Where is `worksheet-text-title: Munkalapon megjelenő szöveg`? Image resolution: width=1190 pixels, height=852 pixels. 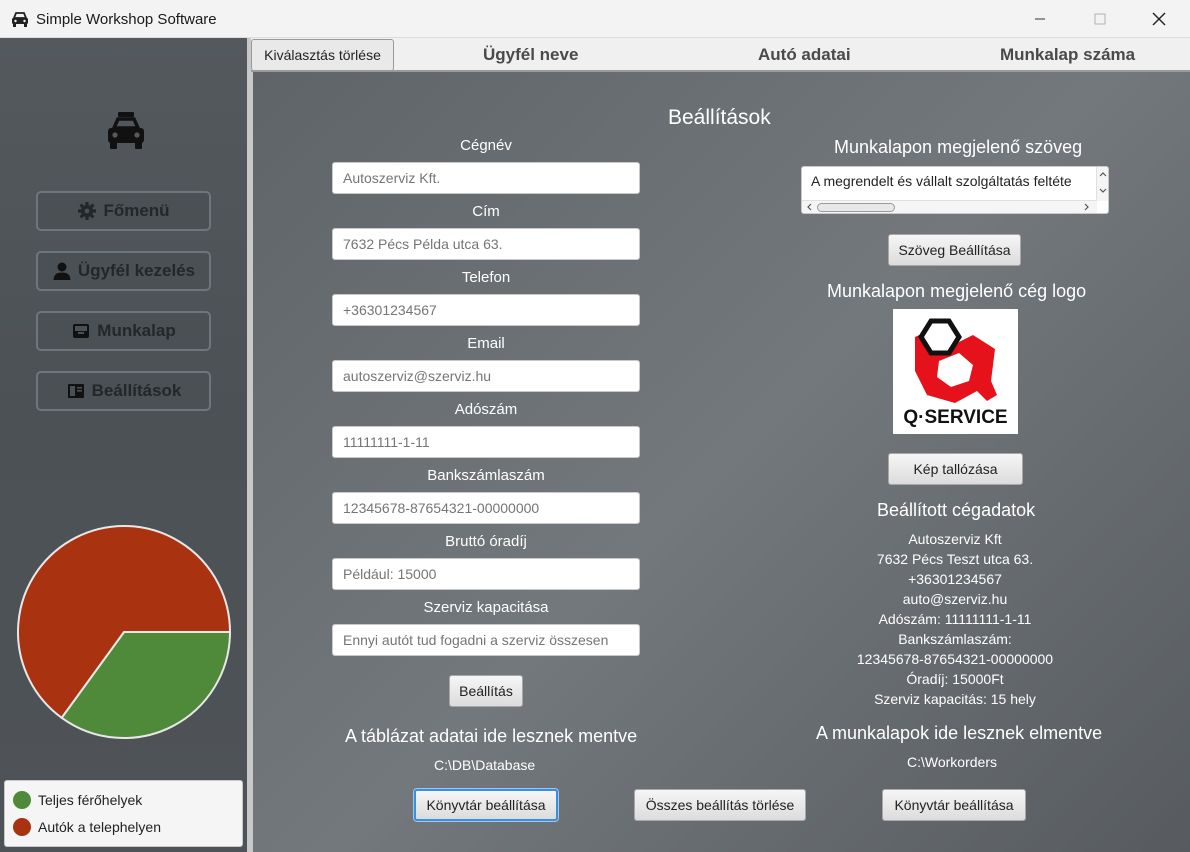 worksheet-text-title: Munkalapon megjelenő szöveg is located at coordinates (958, 147).